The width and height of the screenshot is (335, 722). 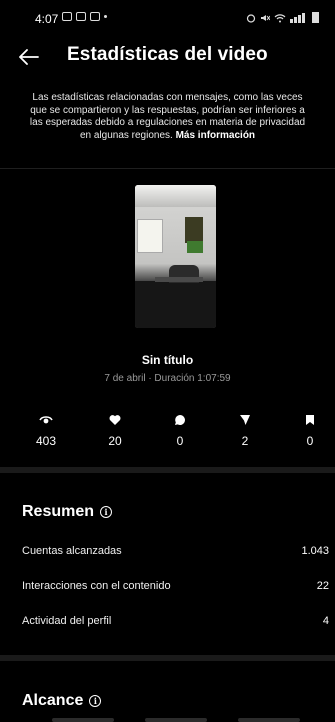 I want to click on summary-row-value: 4, so click(x=325, y=621).